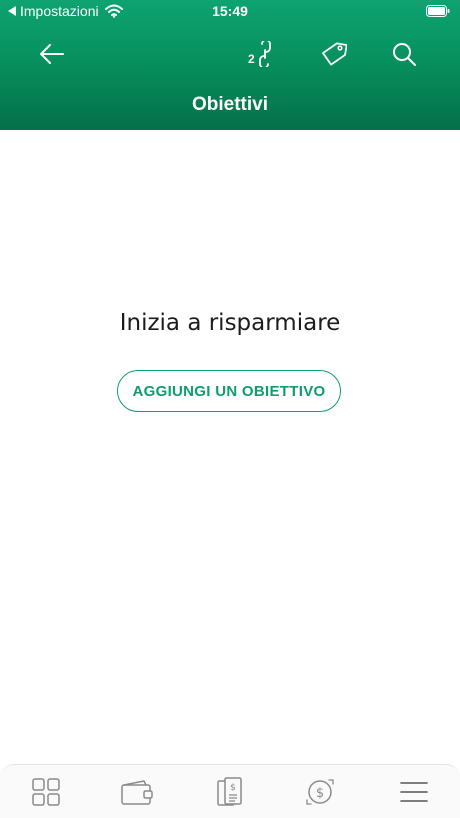 This screenshot has width=460, height=818. I want to click on tab-menu, so click(414, 792).